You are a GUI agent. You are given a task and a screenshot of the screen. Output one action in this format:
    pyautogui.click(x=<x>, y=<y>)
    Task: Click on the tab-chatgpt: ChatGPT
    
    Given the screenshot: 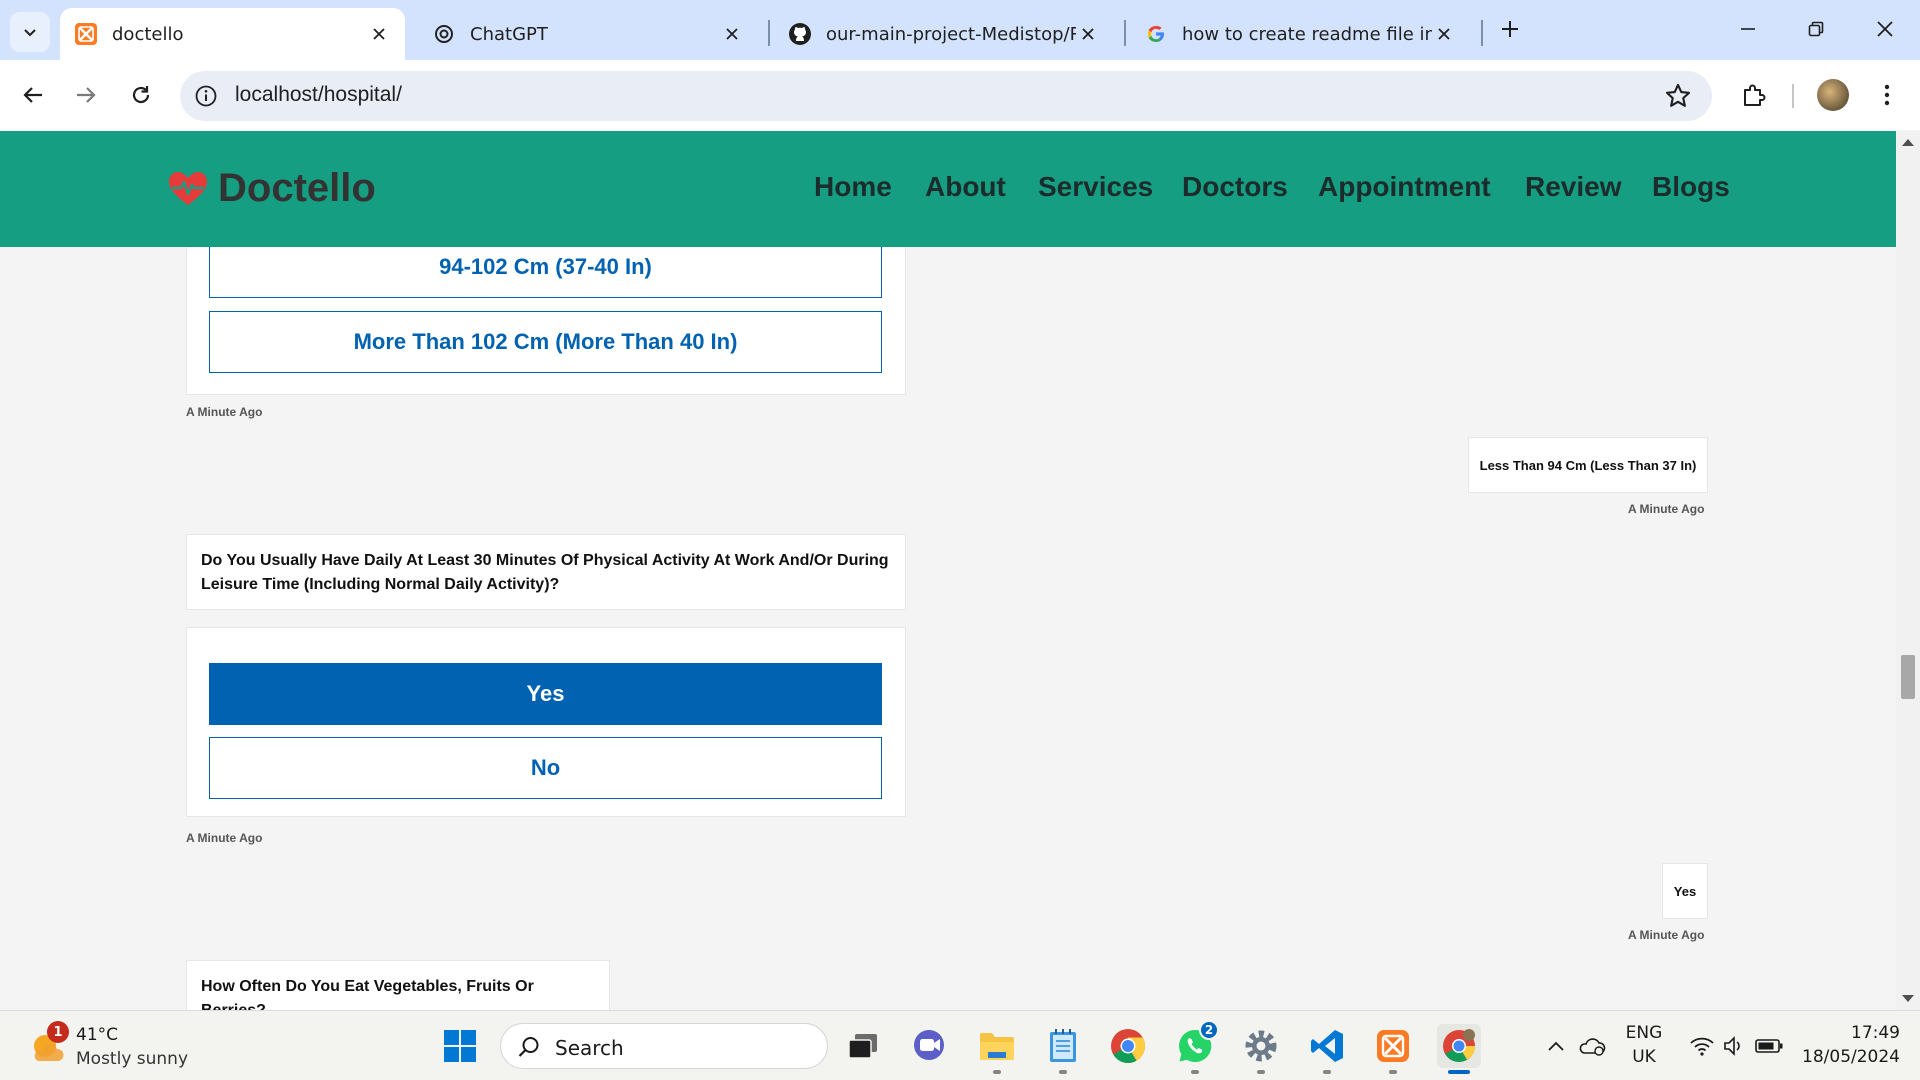 What is the action you would take?
    pyautogui.click(x=588, y=34)
    